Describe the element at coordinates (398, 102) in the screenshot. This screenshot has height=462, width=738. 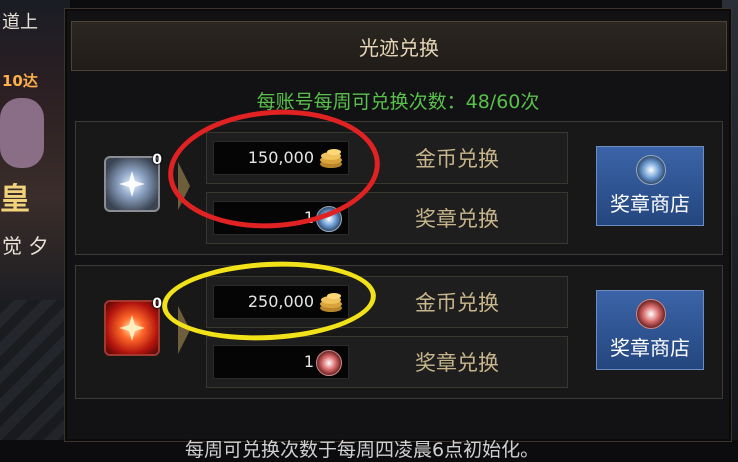
I see `weekly-limit-text: 每账号每周可兑换次数：48/60次` at that location.